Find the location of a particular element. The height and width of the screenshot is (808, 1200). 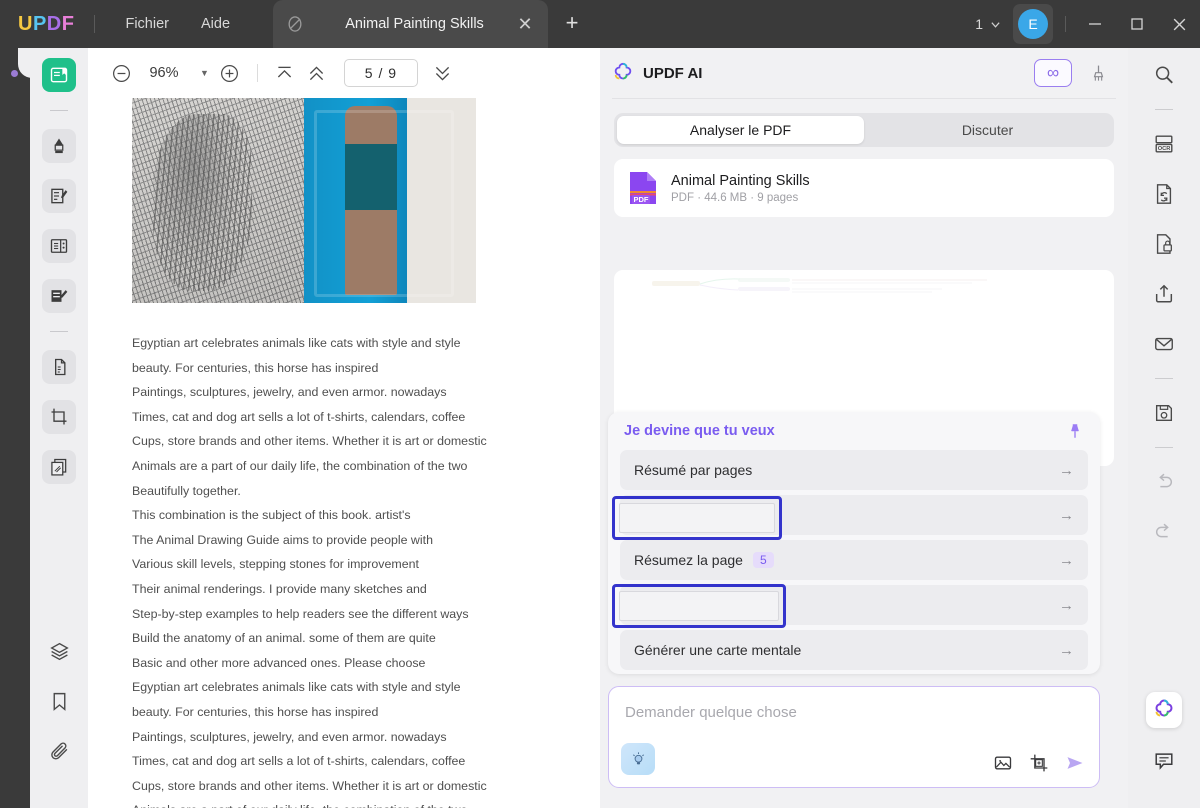

maximize-button is located at coordinates (1137, 24).